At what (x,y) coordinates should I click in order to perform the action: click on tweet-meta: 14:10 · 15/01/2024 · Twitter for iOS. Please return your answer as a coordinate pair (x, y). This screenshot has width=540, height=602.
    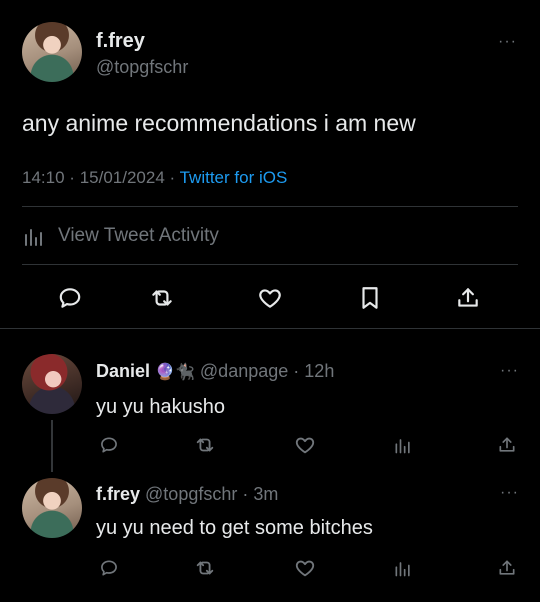
    Looking at the image, I should click on (154, 178).